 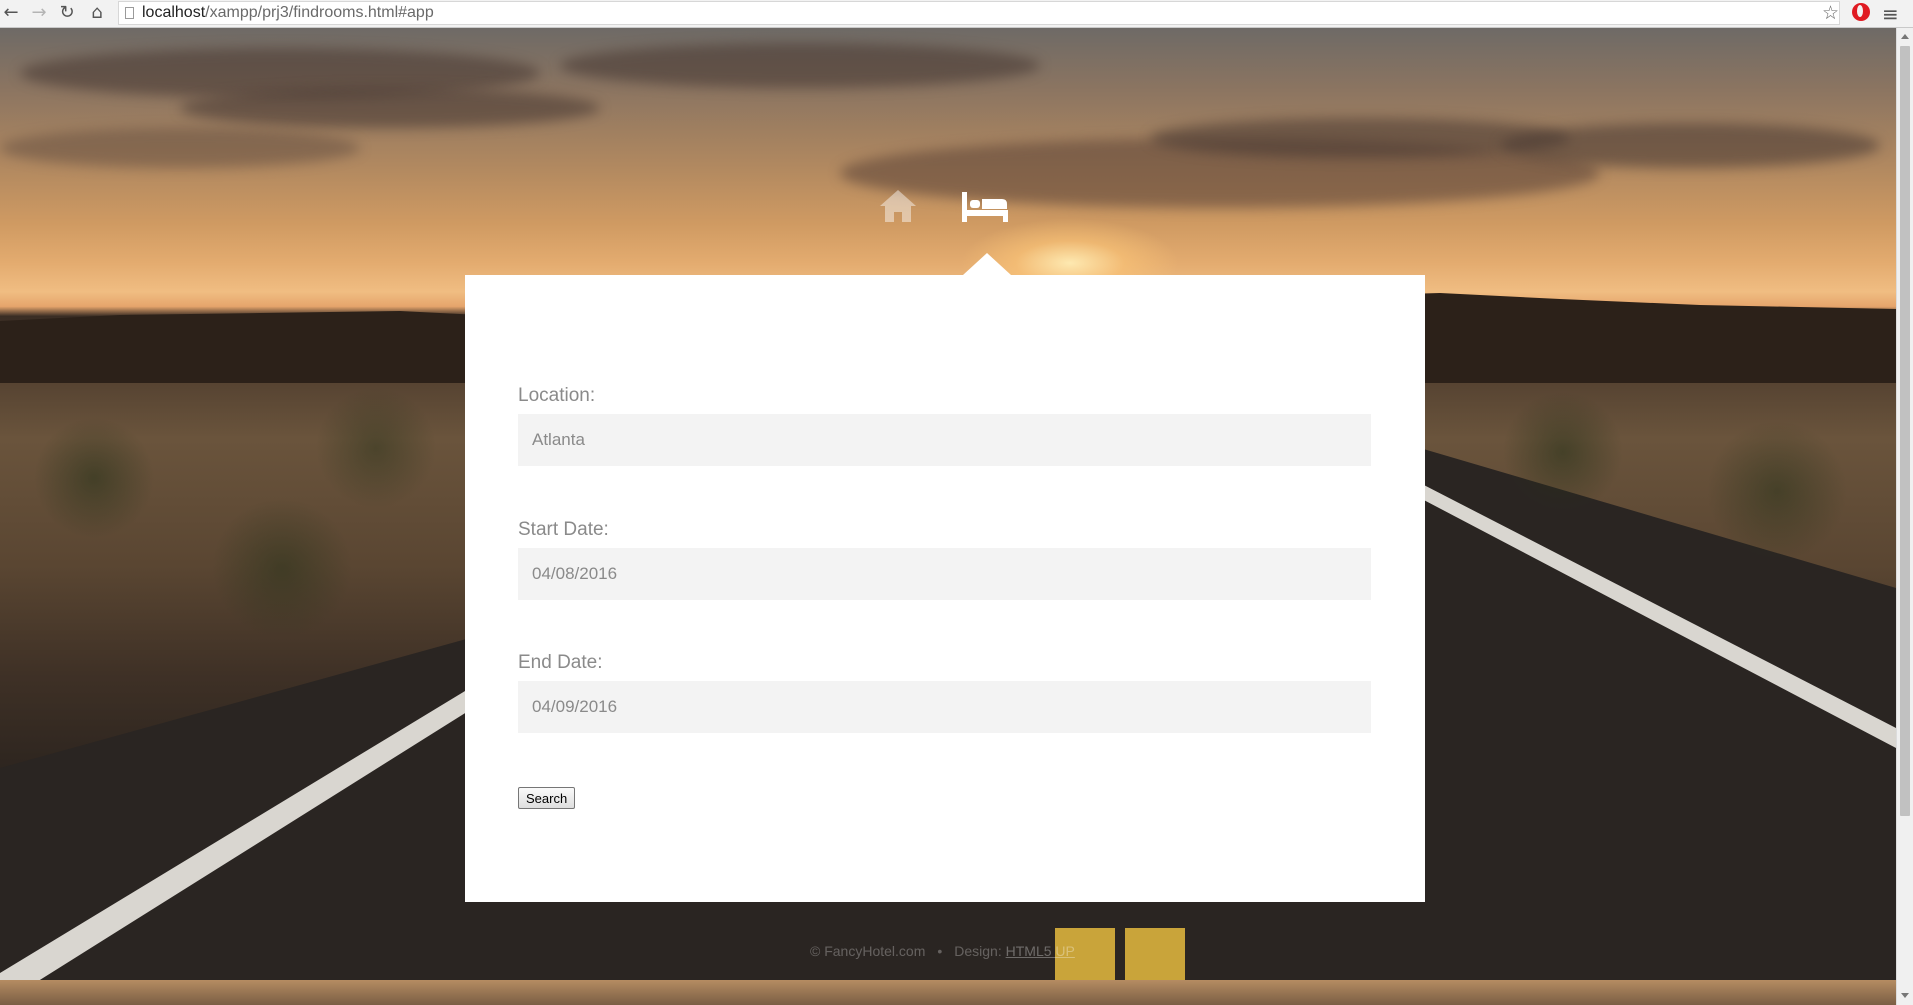 What do you see at coordinates (898, 206) in the screenshot?
I see `home-icon` at bounding box center [898, 206].